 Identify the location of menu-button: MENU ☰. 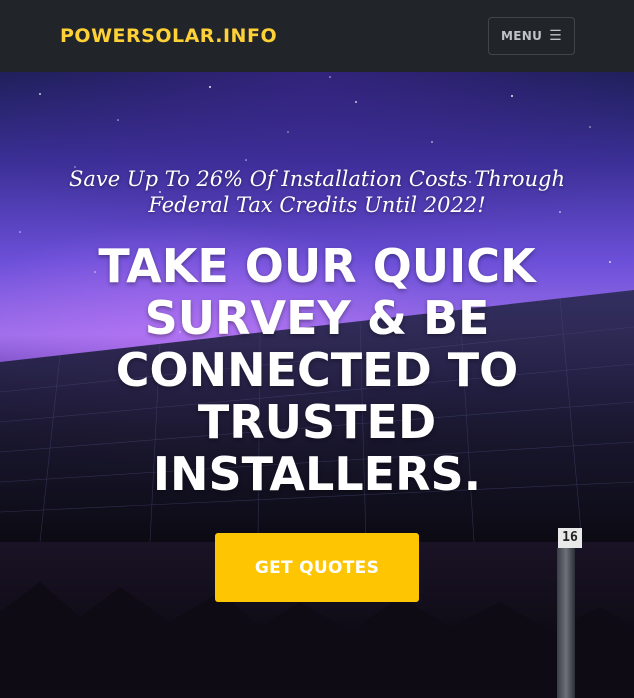
(531, 36).